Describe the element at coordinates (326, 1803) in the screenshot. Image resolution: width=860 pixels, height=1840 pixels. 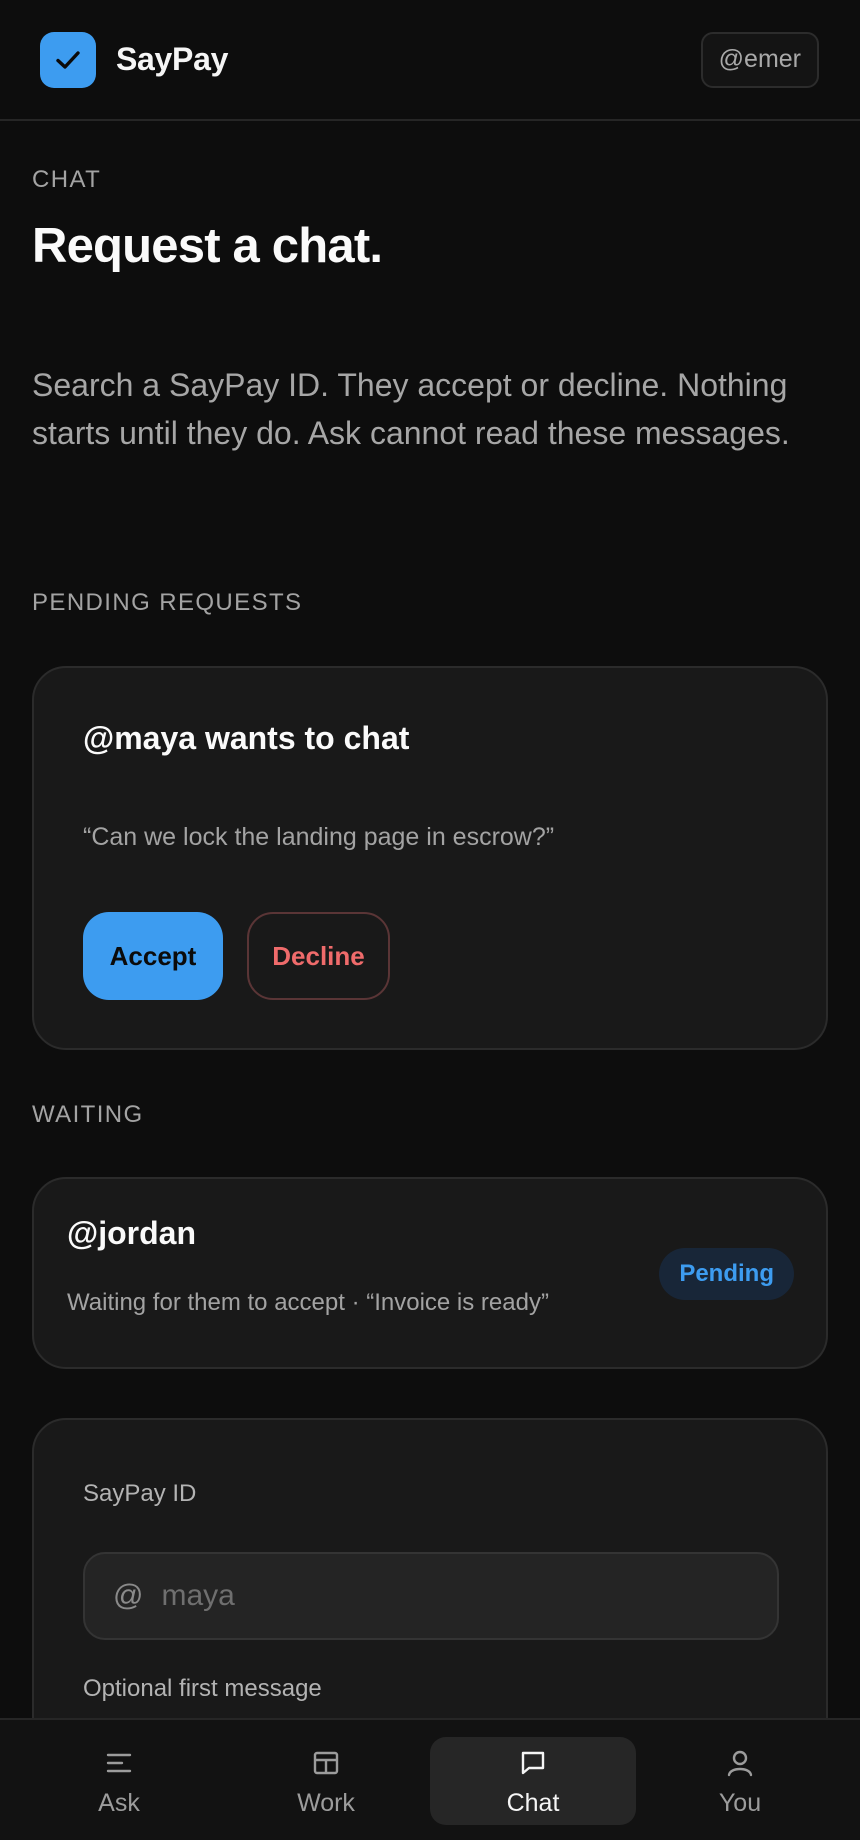
I see `nav-label-work: Work` at that location.